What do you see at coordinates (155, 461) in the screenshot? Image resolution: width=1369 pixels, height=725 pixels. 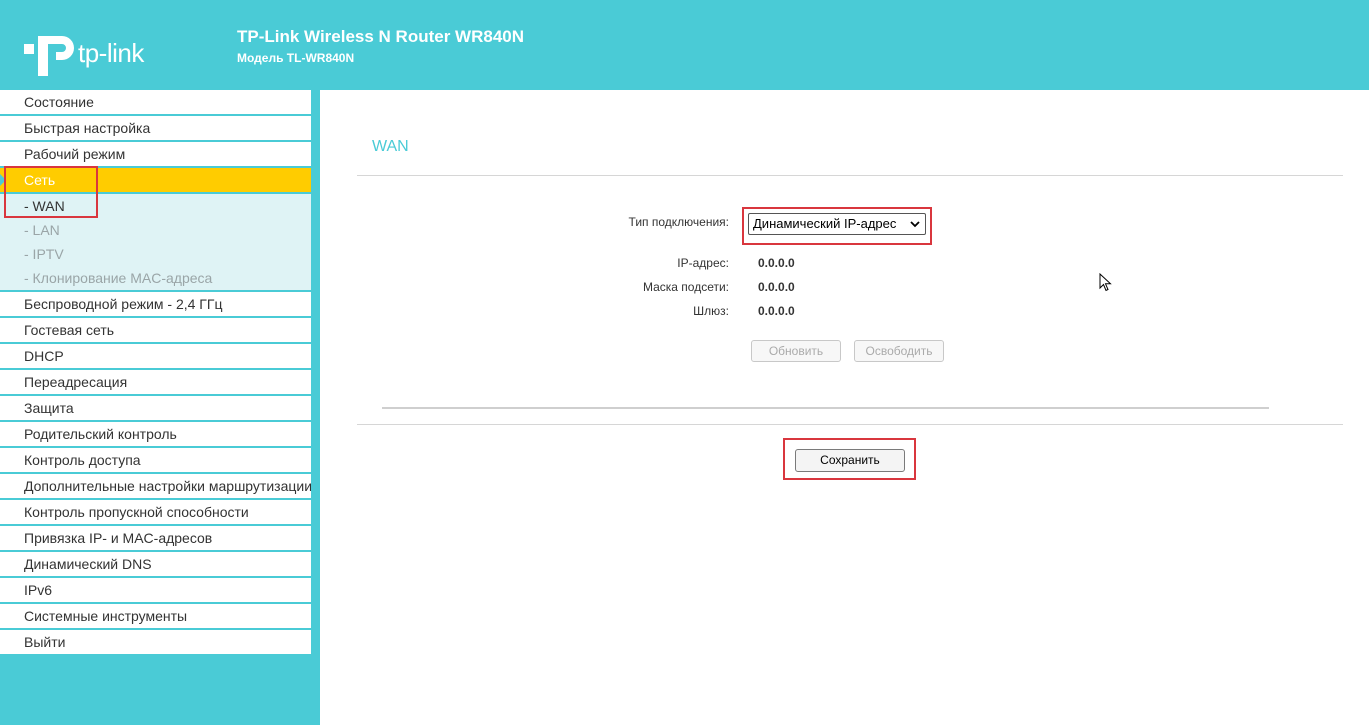 I see `sidebar-item-access-control: Контроль доступа` at bounding box center [155, 461].